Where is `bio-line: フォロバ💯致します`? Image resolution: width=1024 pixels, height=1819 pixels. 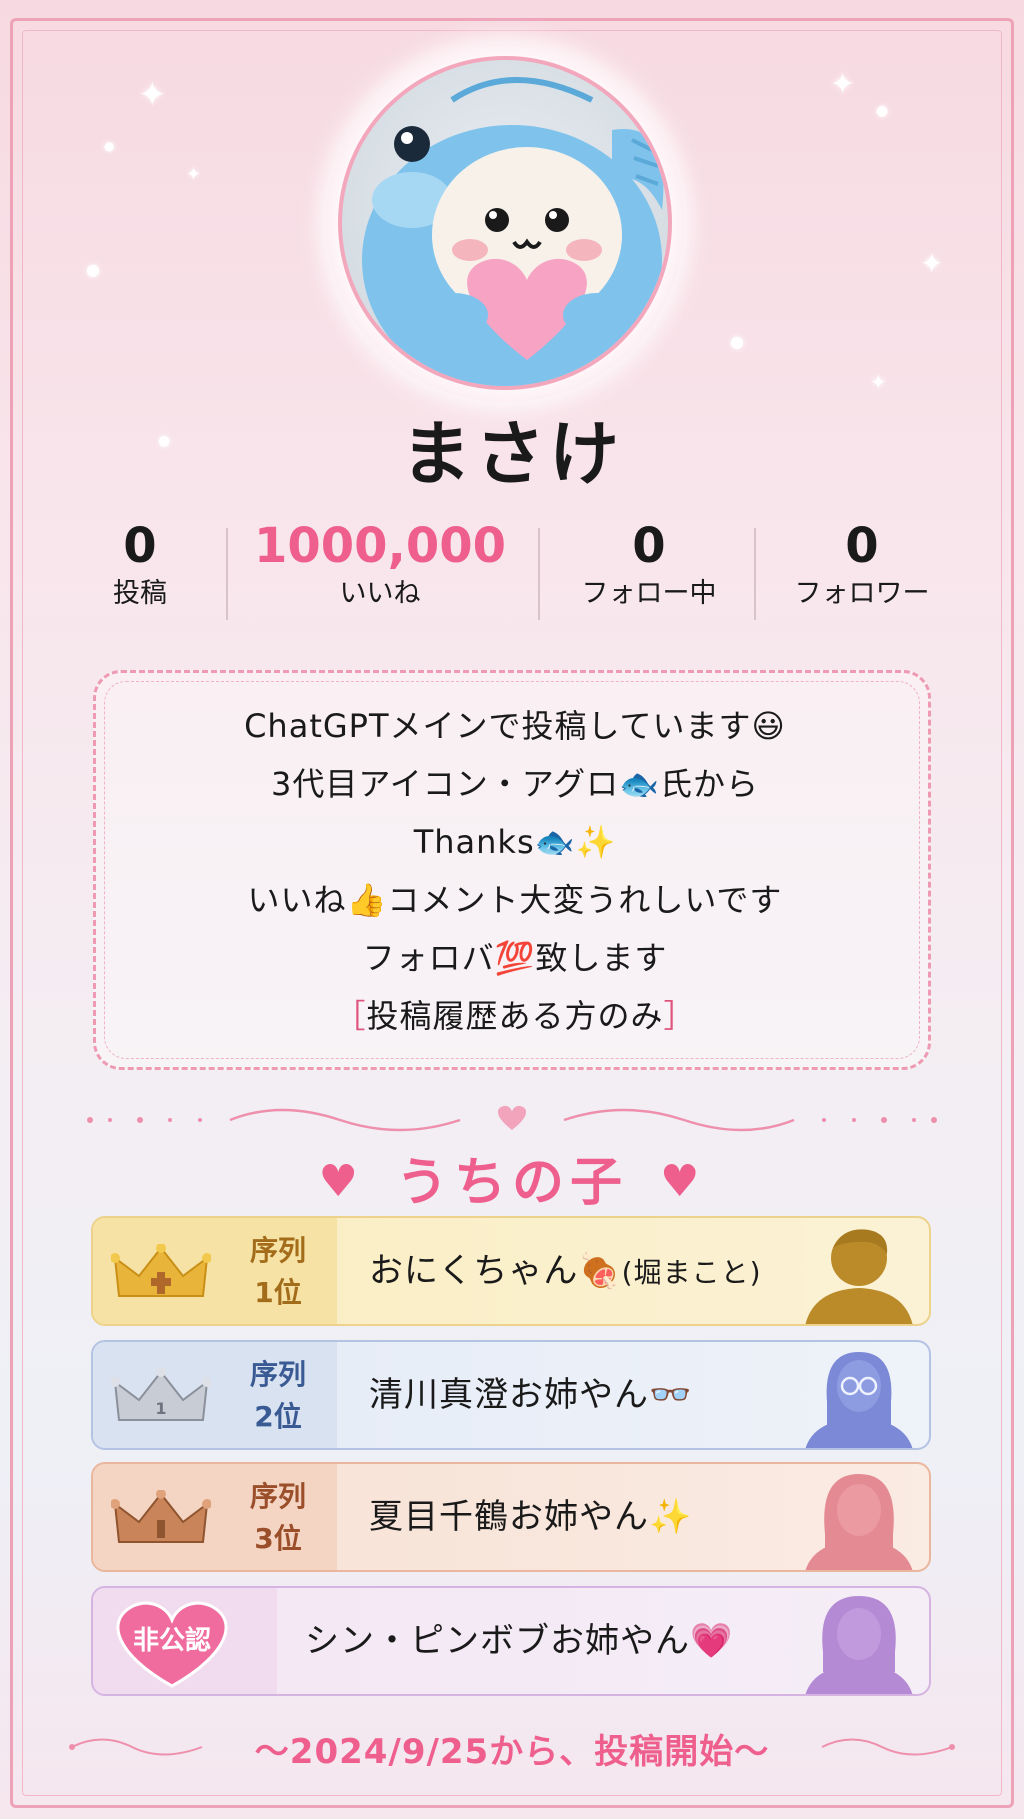
bio-line: フォロバ💯致します is located at coordinates (515, 958).